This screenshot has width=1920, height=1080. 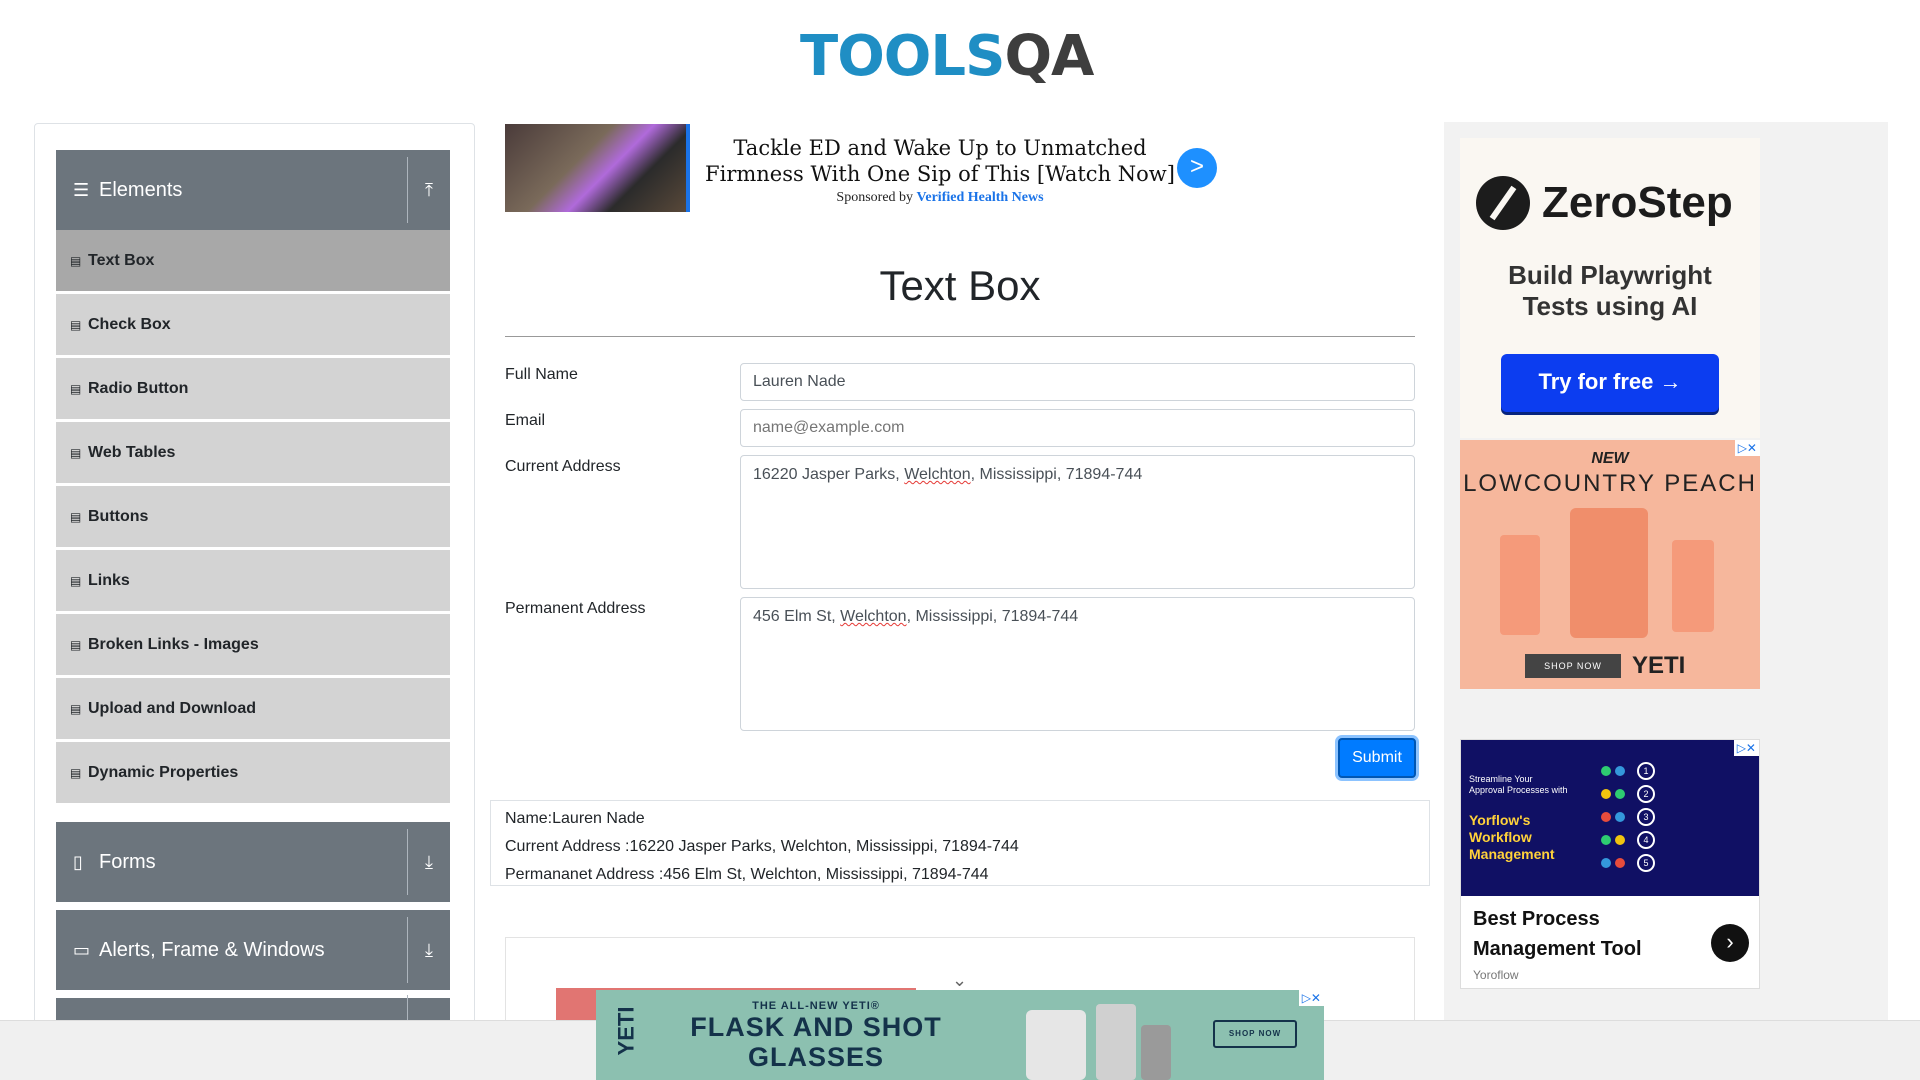 I want to click on menu-item-broken-links: ▤ Broken Links - Images, so click(x=253, y=644).